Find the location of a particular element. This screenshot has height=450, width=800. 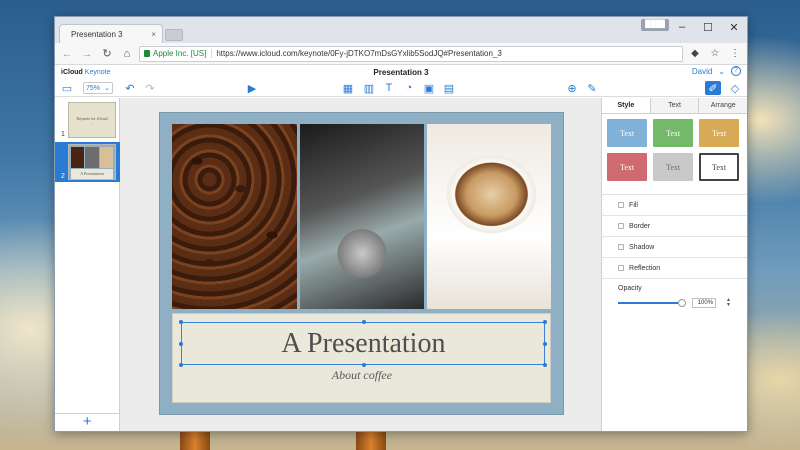

reflection-option: Reflection is located at coordinates (674, 267).